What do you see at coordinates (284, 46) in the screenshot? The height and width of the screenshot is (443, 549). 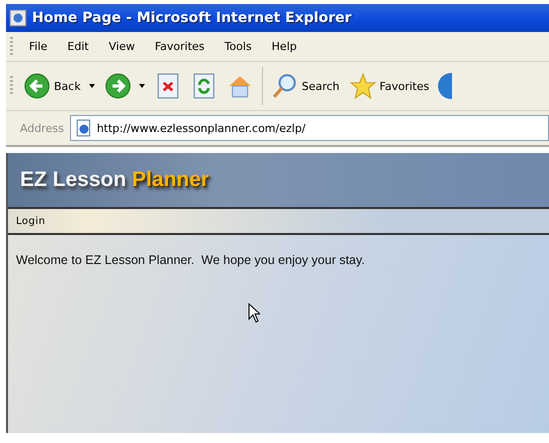 I see `menu-item: Help` at bounding box center [284, 46].